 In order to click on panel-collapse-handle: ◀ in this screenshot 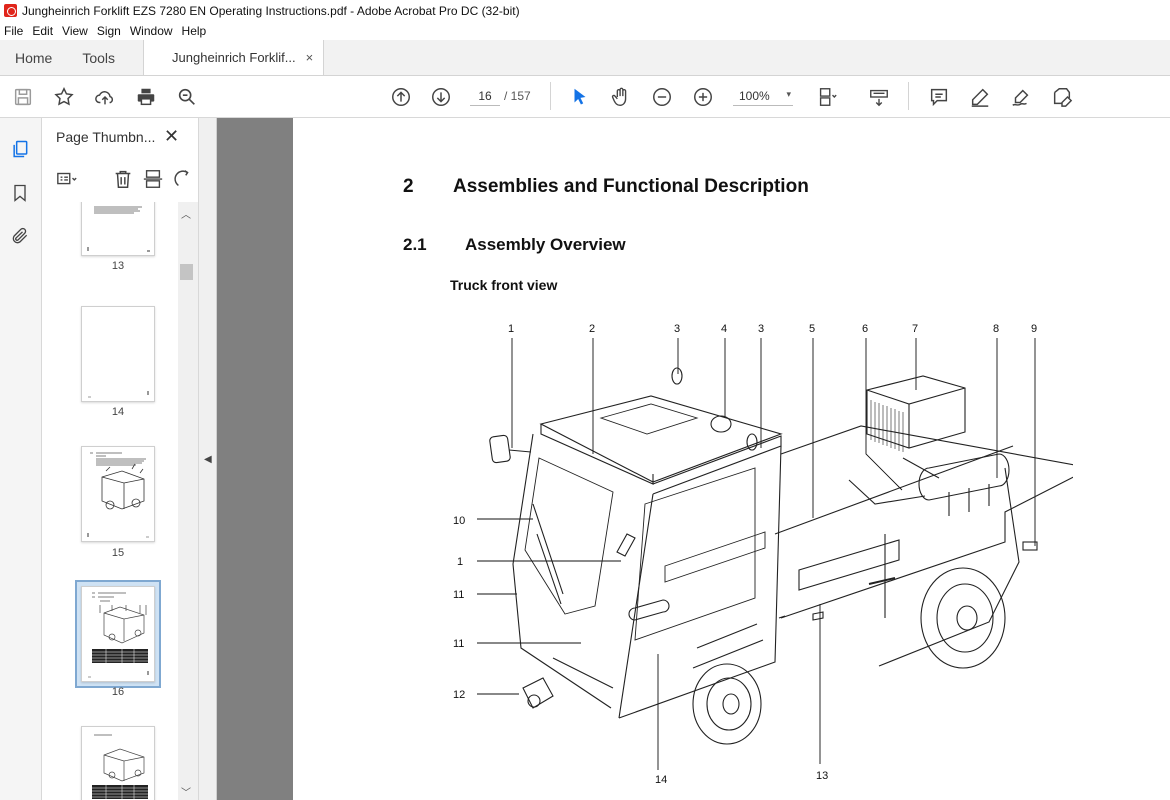, I will do `click(208, 459)`.